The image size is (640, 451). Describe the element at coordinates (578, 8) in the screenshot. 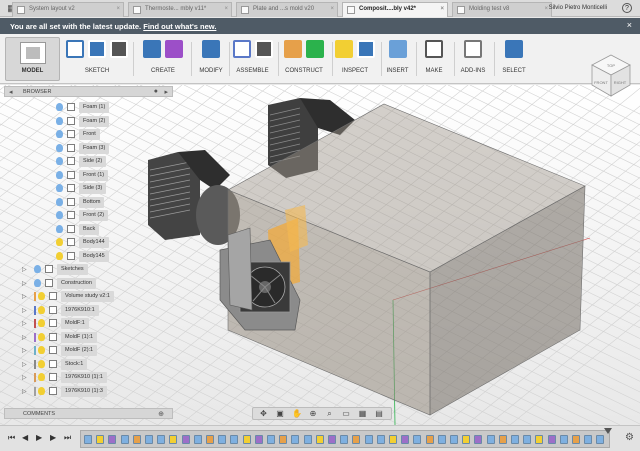

I see `user-name: Silvio Pietro Monticelli` at that location.